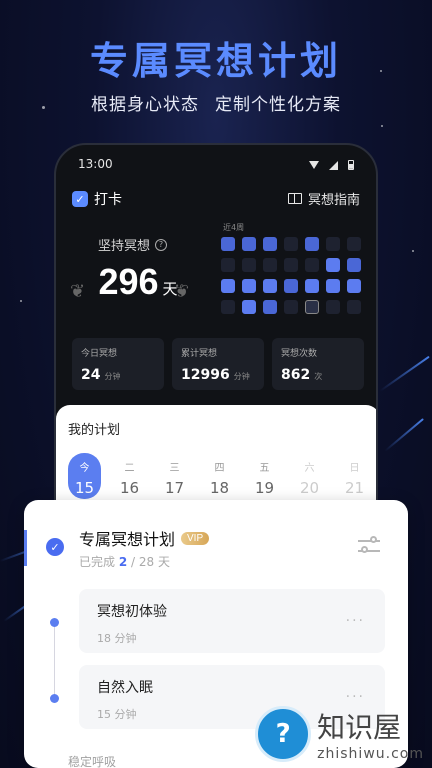 The image size is (432, 768). I want to click on checkin-button: ✓ 打卡, so click(97, 199).